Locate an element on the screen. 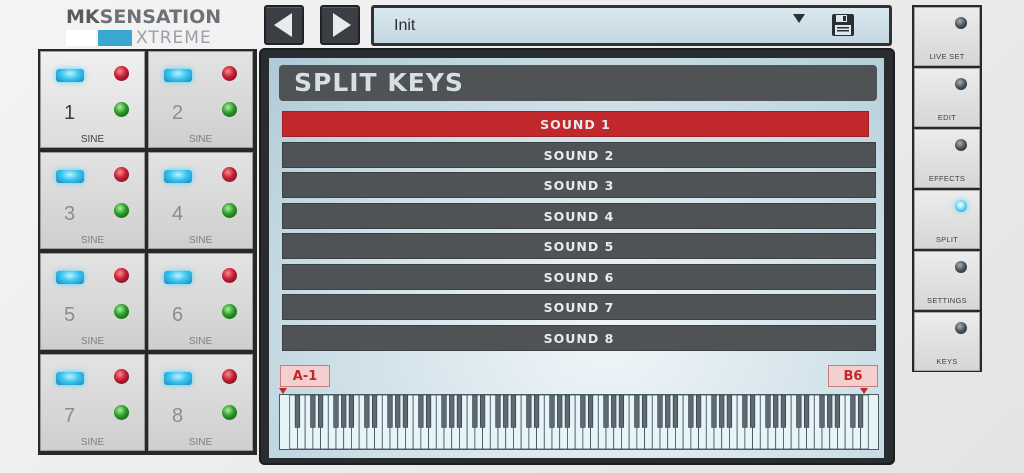 The height and width of the screenshot is (473, 1024). sound-row-1: SOUND 1 is located at coordinates (575, 124).